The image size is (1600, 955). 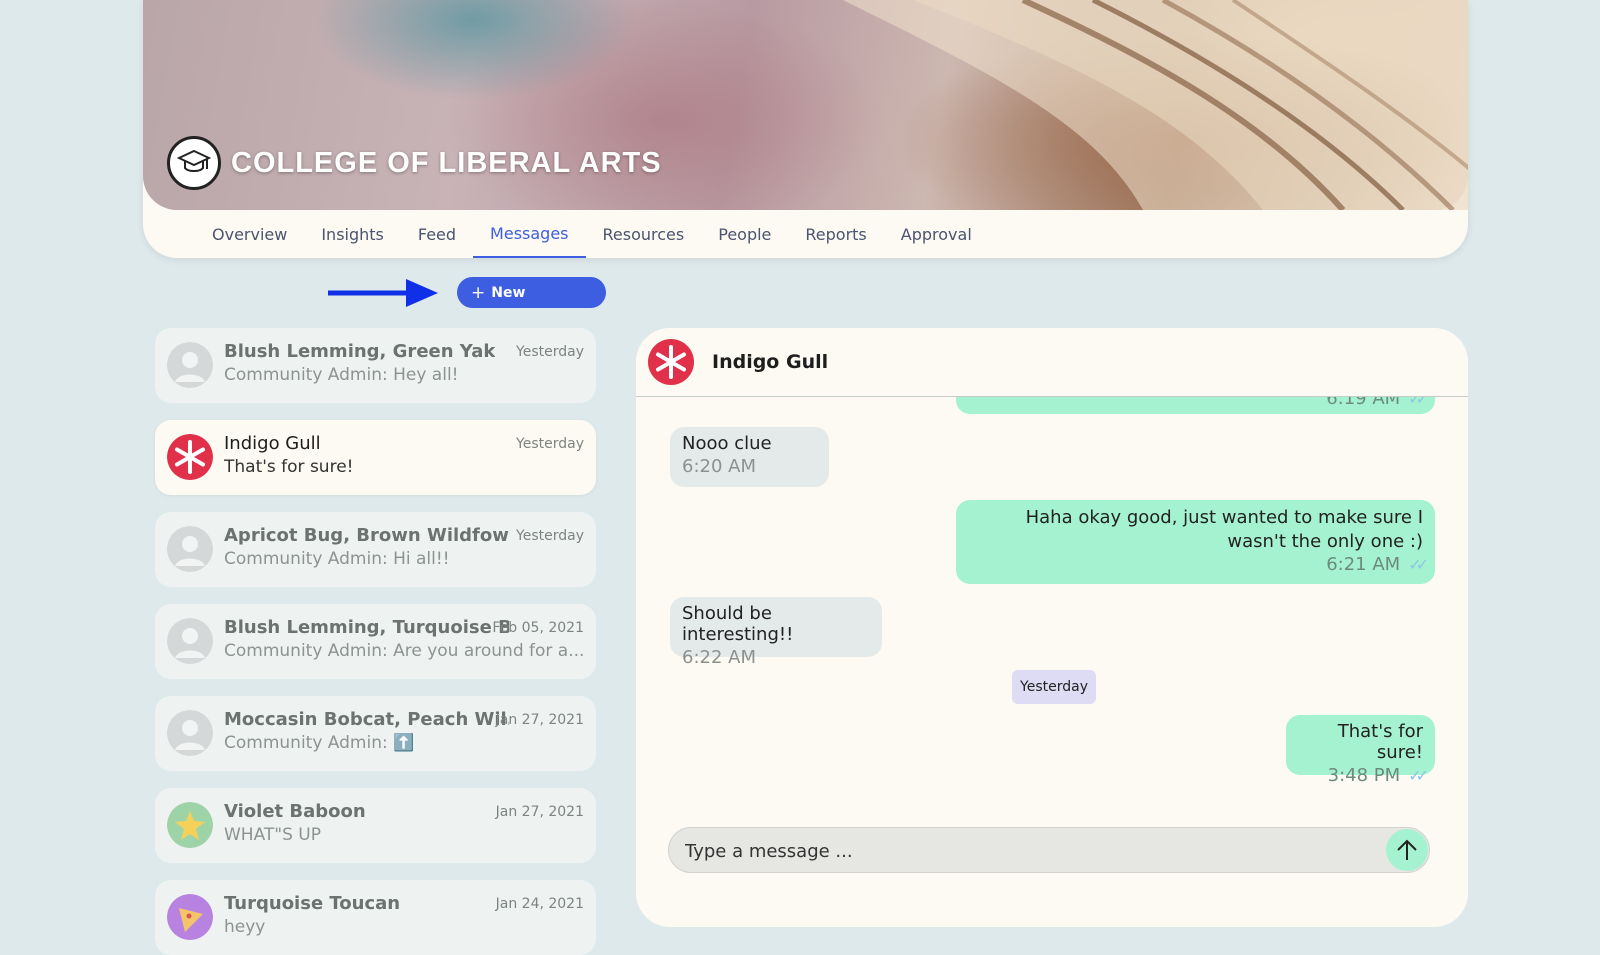 What do you see at coordinates (1378, 775) in the screenshot?
I see `message-time: 3:48 PM ✓✓` at bounding box center [1378, 775].